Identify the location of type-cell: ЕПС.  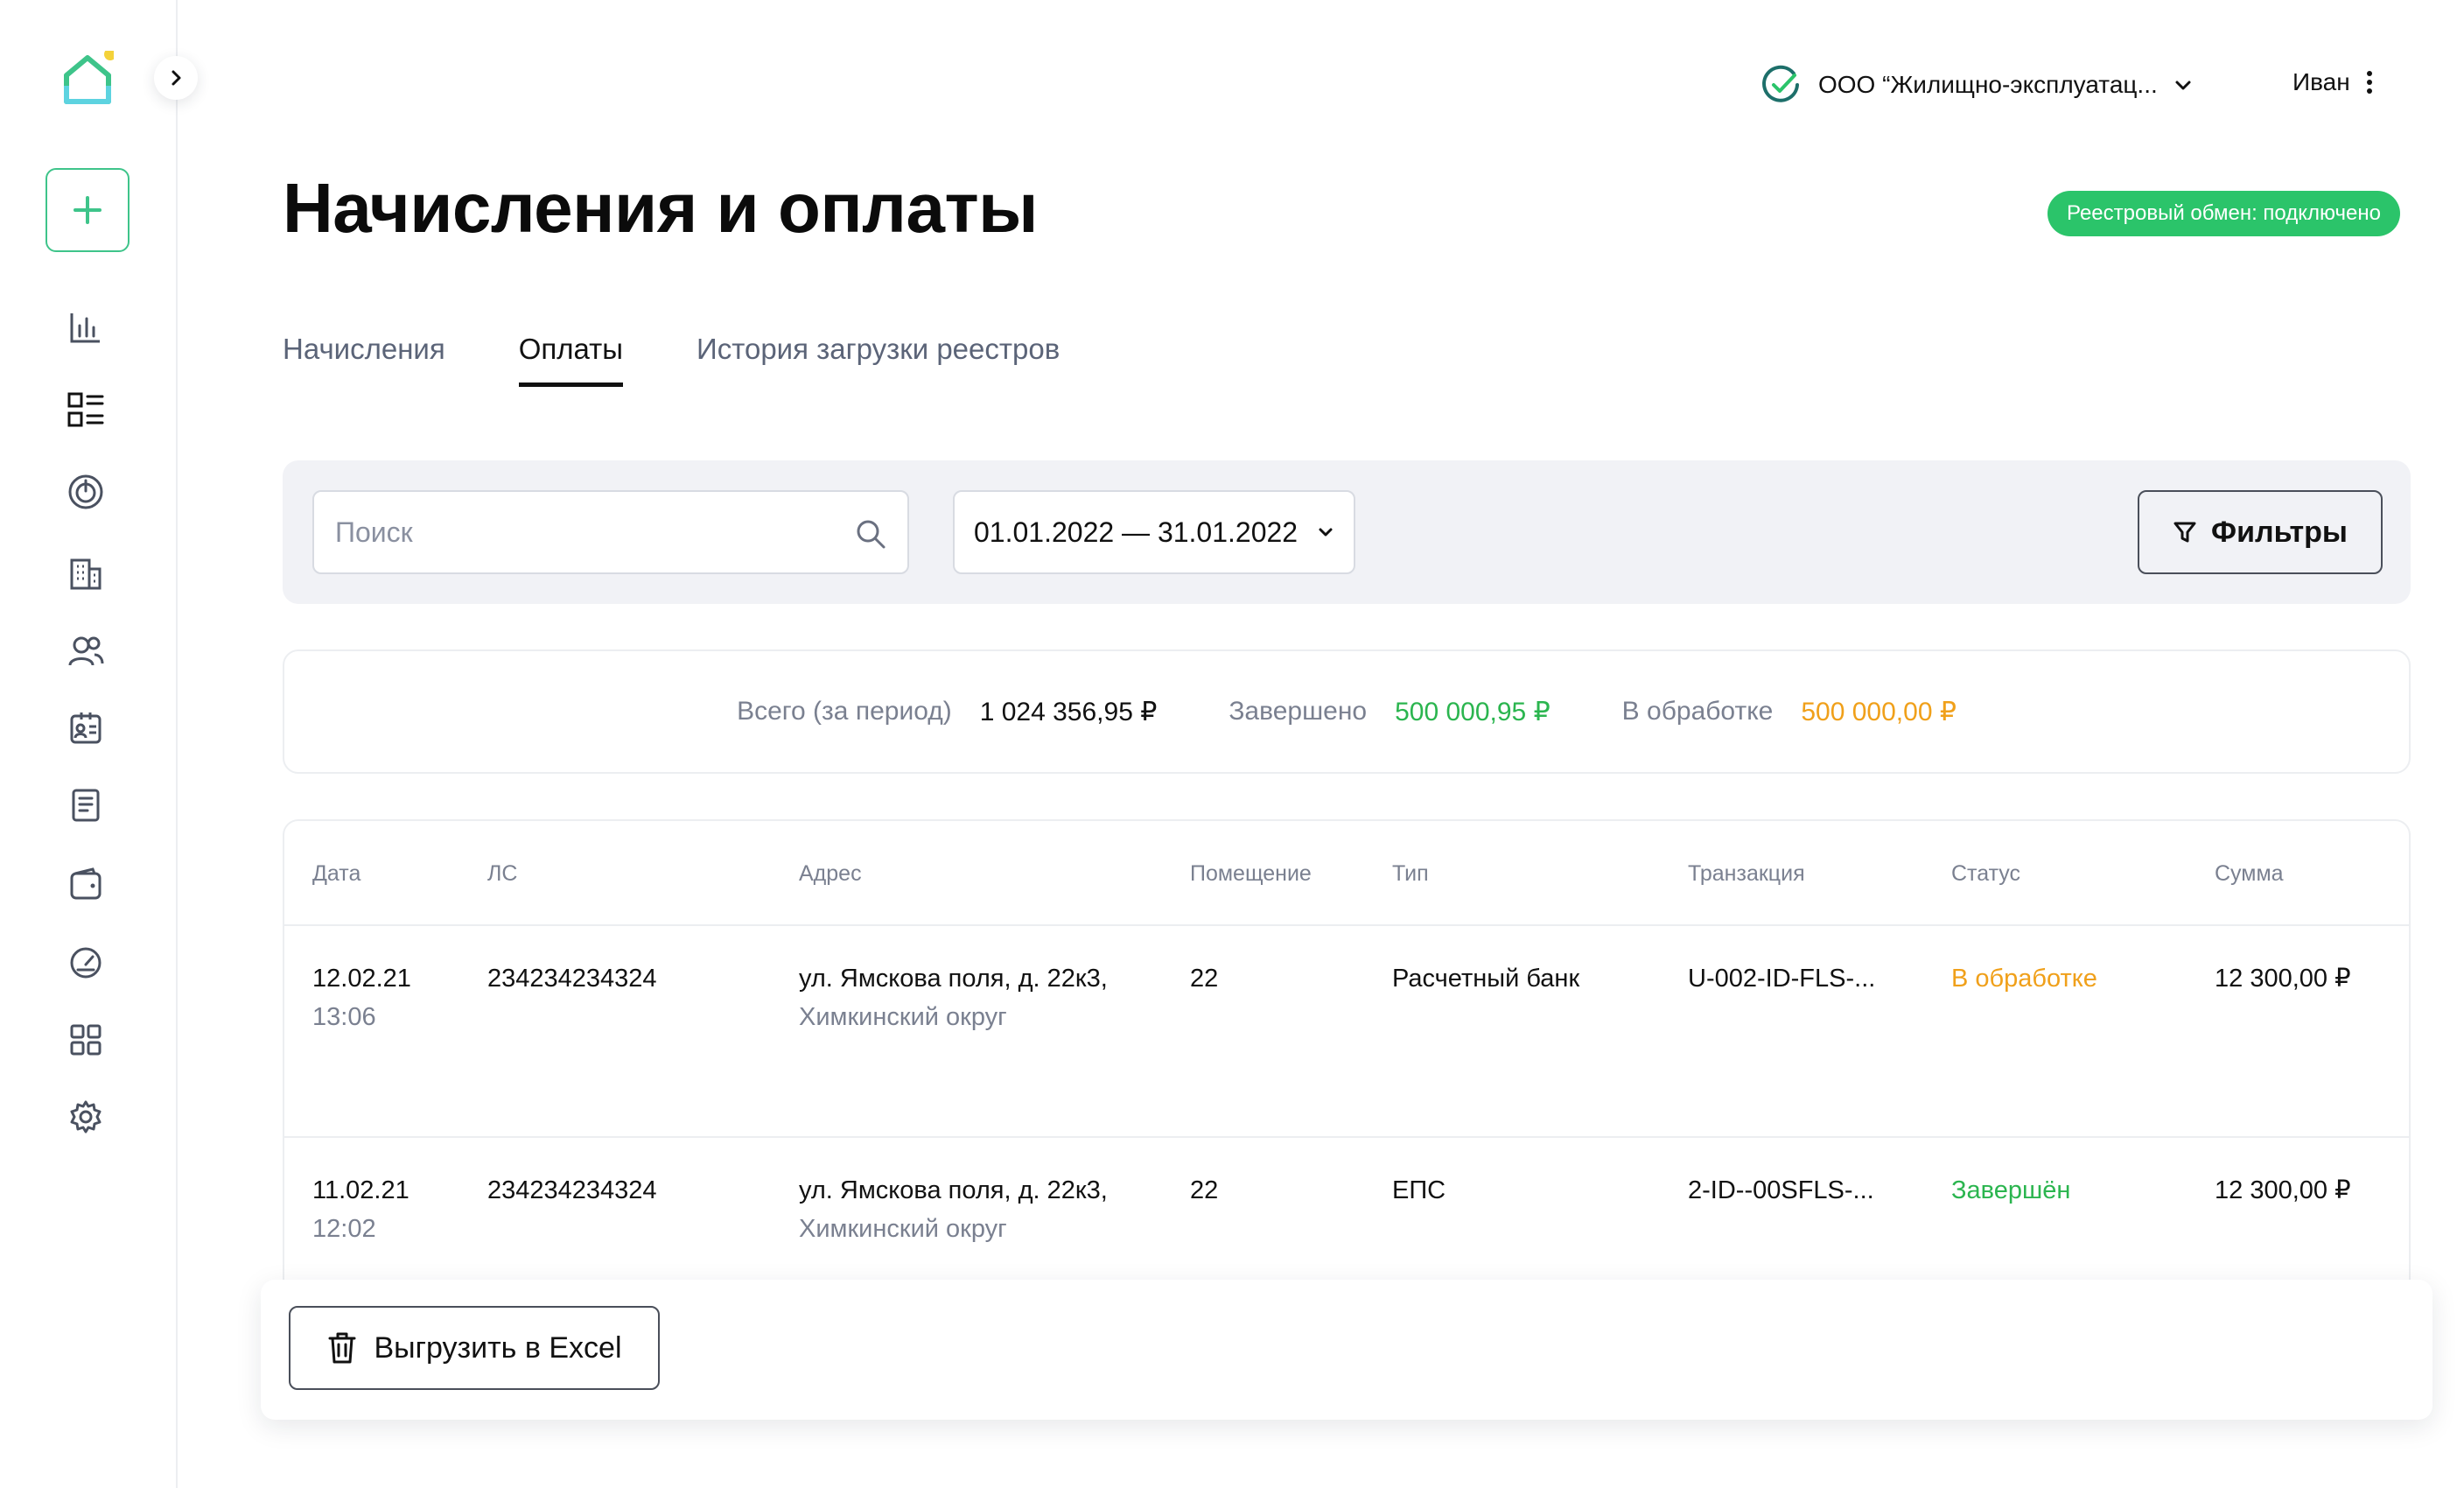
(1419, 1190).